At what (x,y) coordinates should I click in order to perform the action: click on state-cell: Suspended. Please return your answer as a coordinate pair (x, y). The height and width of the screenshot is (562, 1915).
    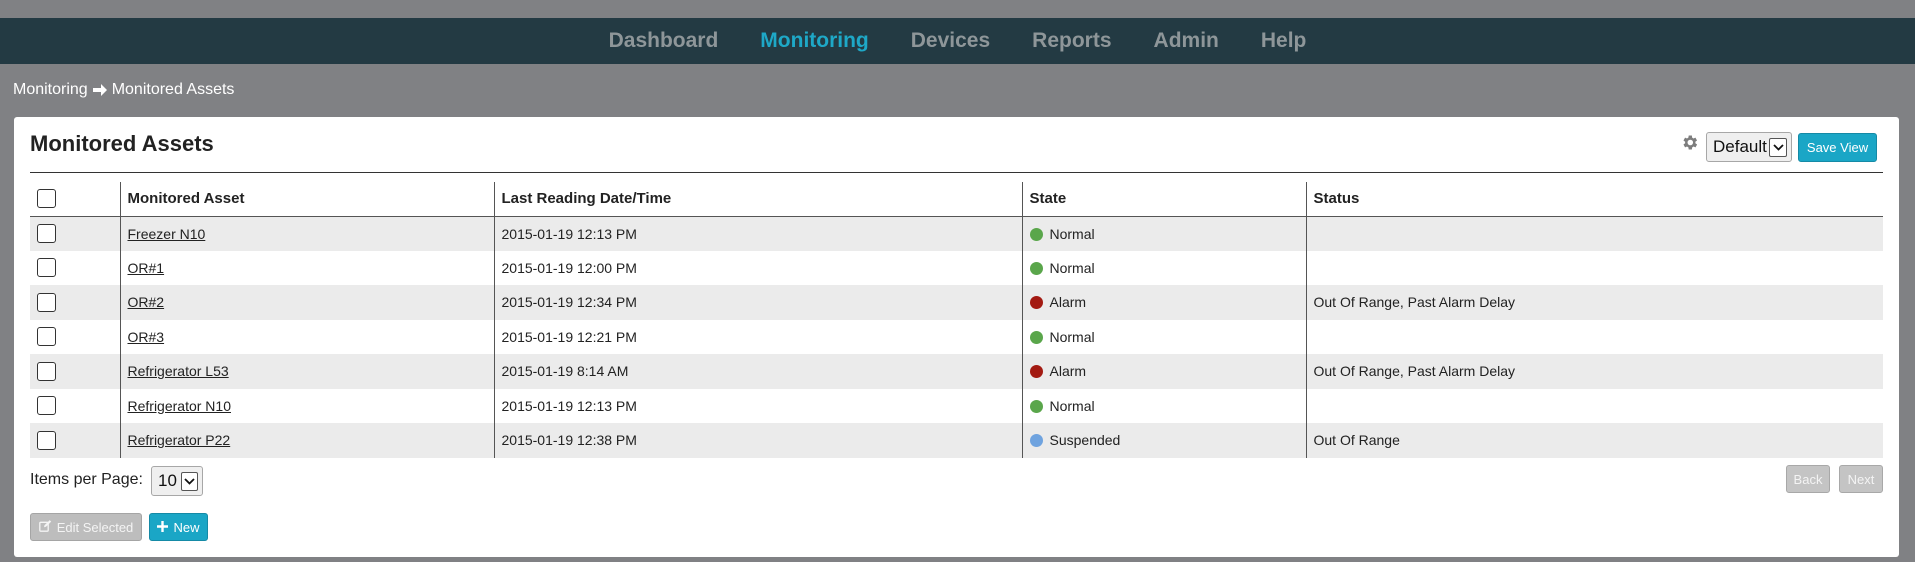
    Looking at the image, I should click on (1163, 440).